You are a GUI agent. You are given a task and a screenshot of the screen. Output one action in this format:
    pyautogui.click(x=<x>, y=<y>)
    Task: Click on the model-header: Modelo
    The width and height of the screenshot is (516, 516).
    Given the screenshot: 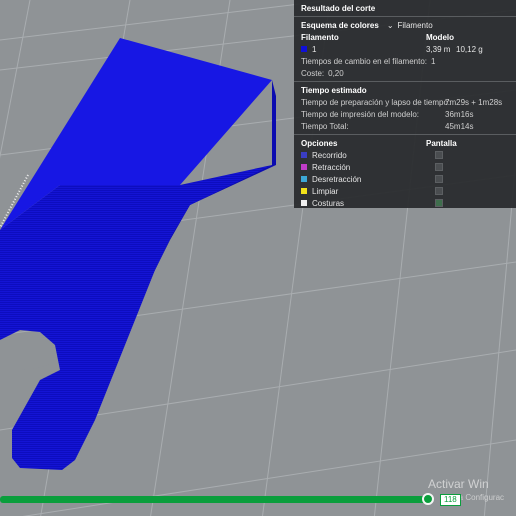 What is the action you would take?
    pyautogui.click(x=440, y=37)
    